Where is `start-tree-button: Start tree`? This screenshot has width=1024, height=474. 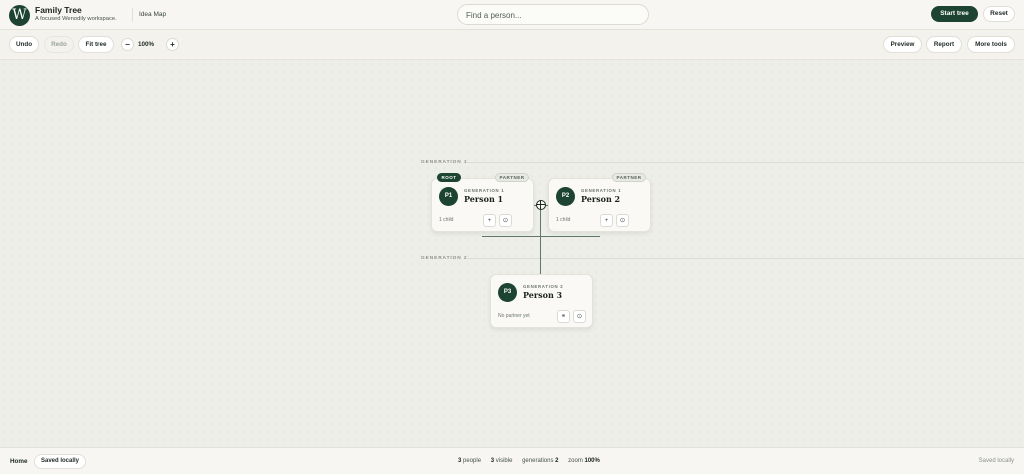
start-tree-button: Start tree is located at coordinates (954, 14).